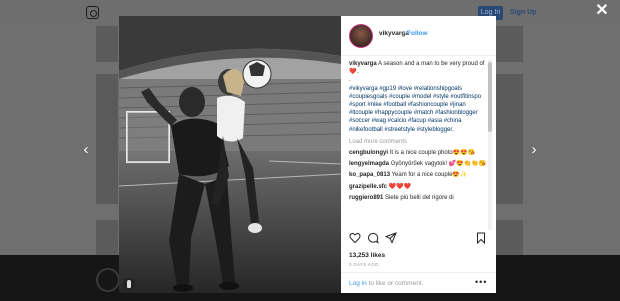 The image size is (620, 301). What do you see at coordinates (523, 12) in the screenshot?
I see `background-signup-link: Sign Up` at bounding box center [523, 12].